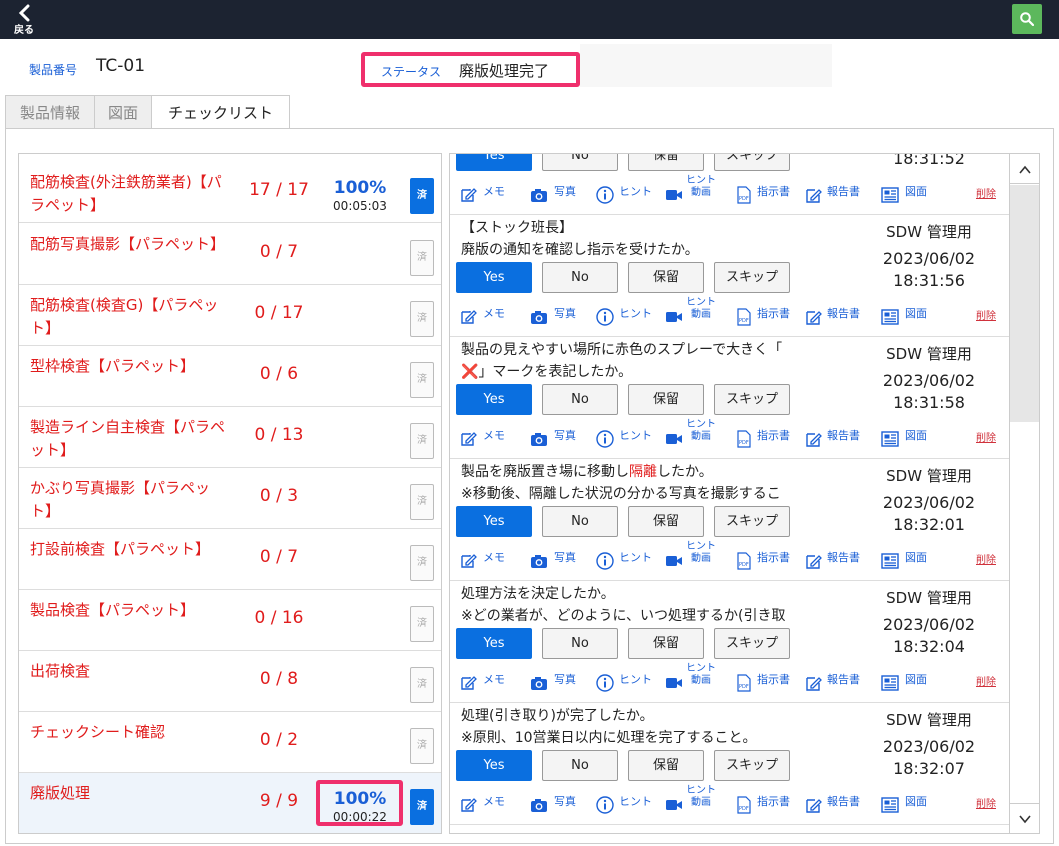 This screenshot has height=846, width=1059. I want to click on question-scrollbar, so click(1024, 493).